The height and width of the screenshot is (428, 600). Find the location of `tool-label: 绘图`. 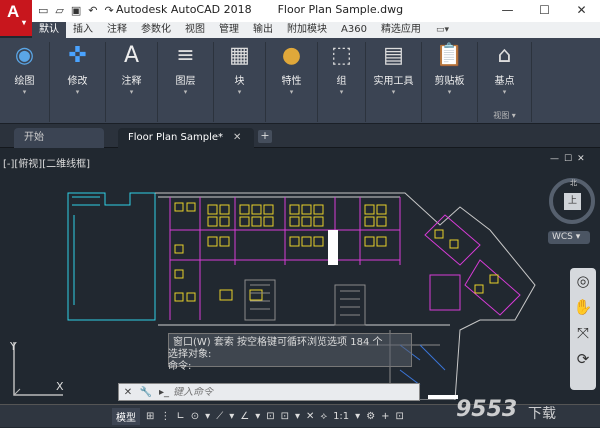

tool-label: 绘图 is located at coordinates (24, 81).